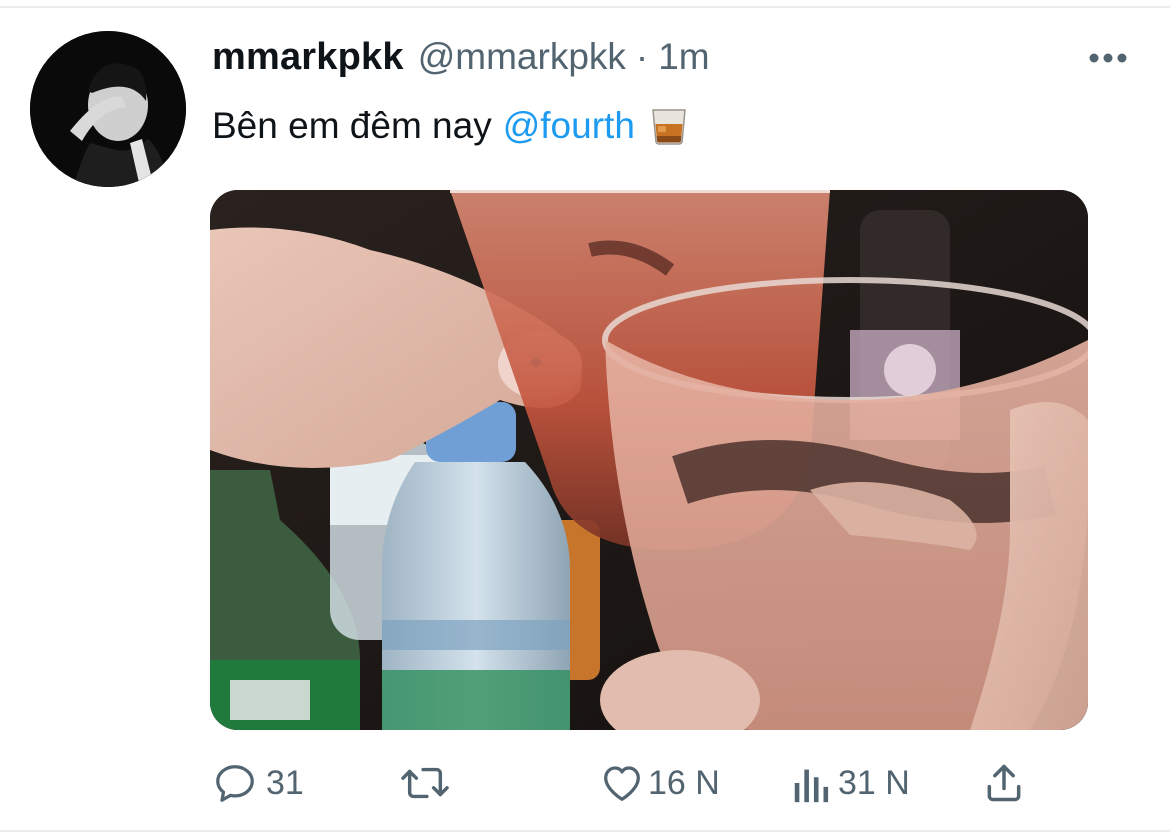  I want to click on mention-link: @fourth, so click(569, 126).